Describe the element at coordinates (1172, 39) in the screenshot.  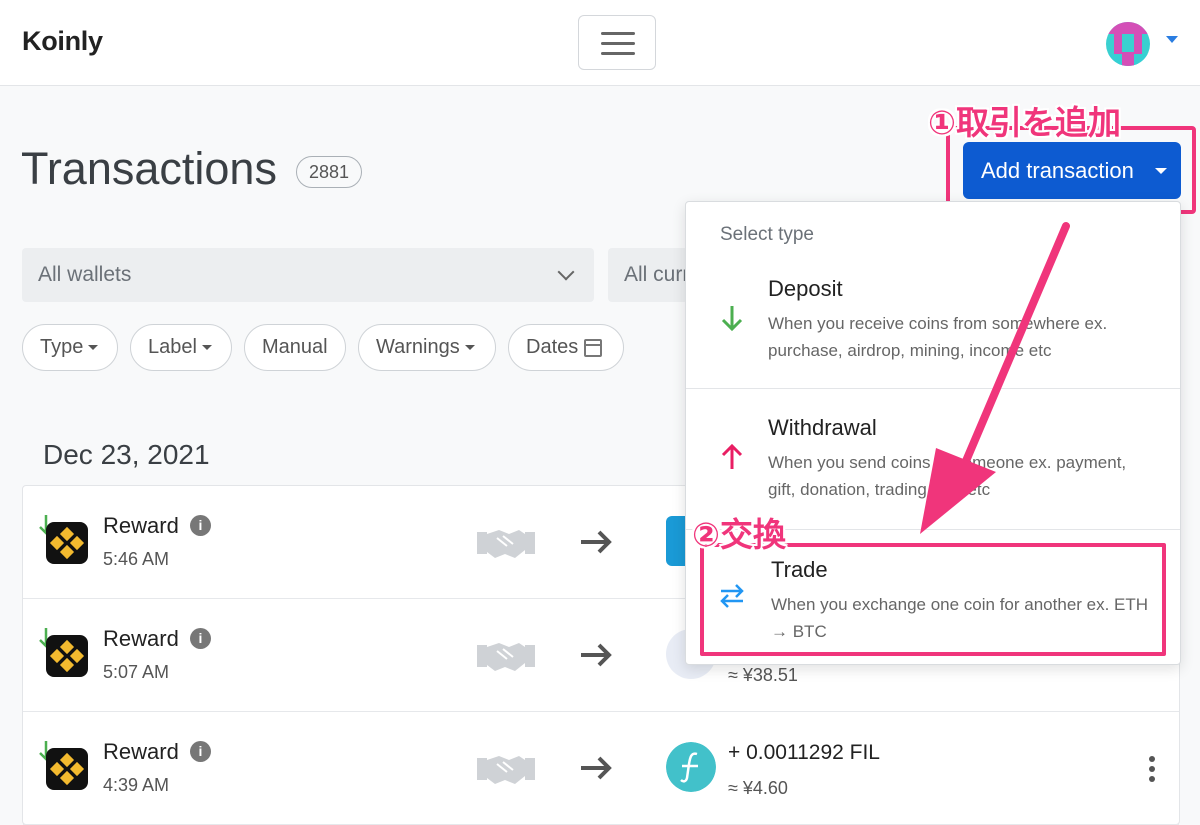
I see `chevron-down-icon` at that location.